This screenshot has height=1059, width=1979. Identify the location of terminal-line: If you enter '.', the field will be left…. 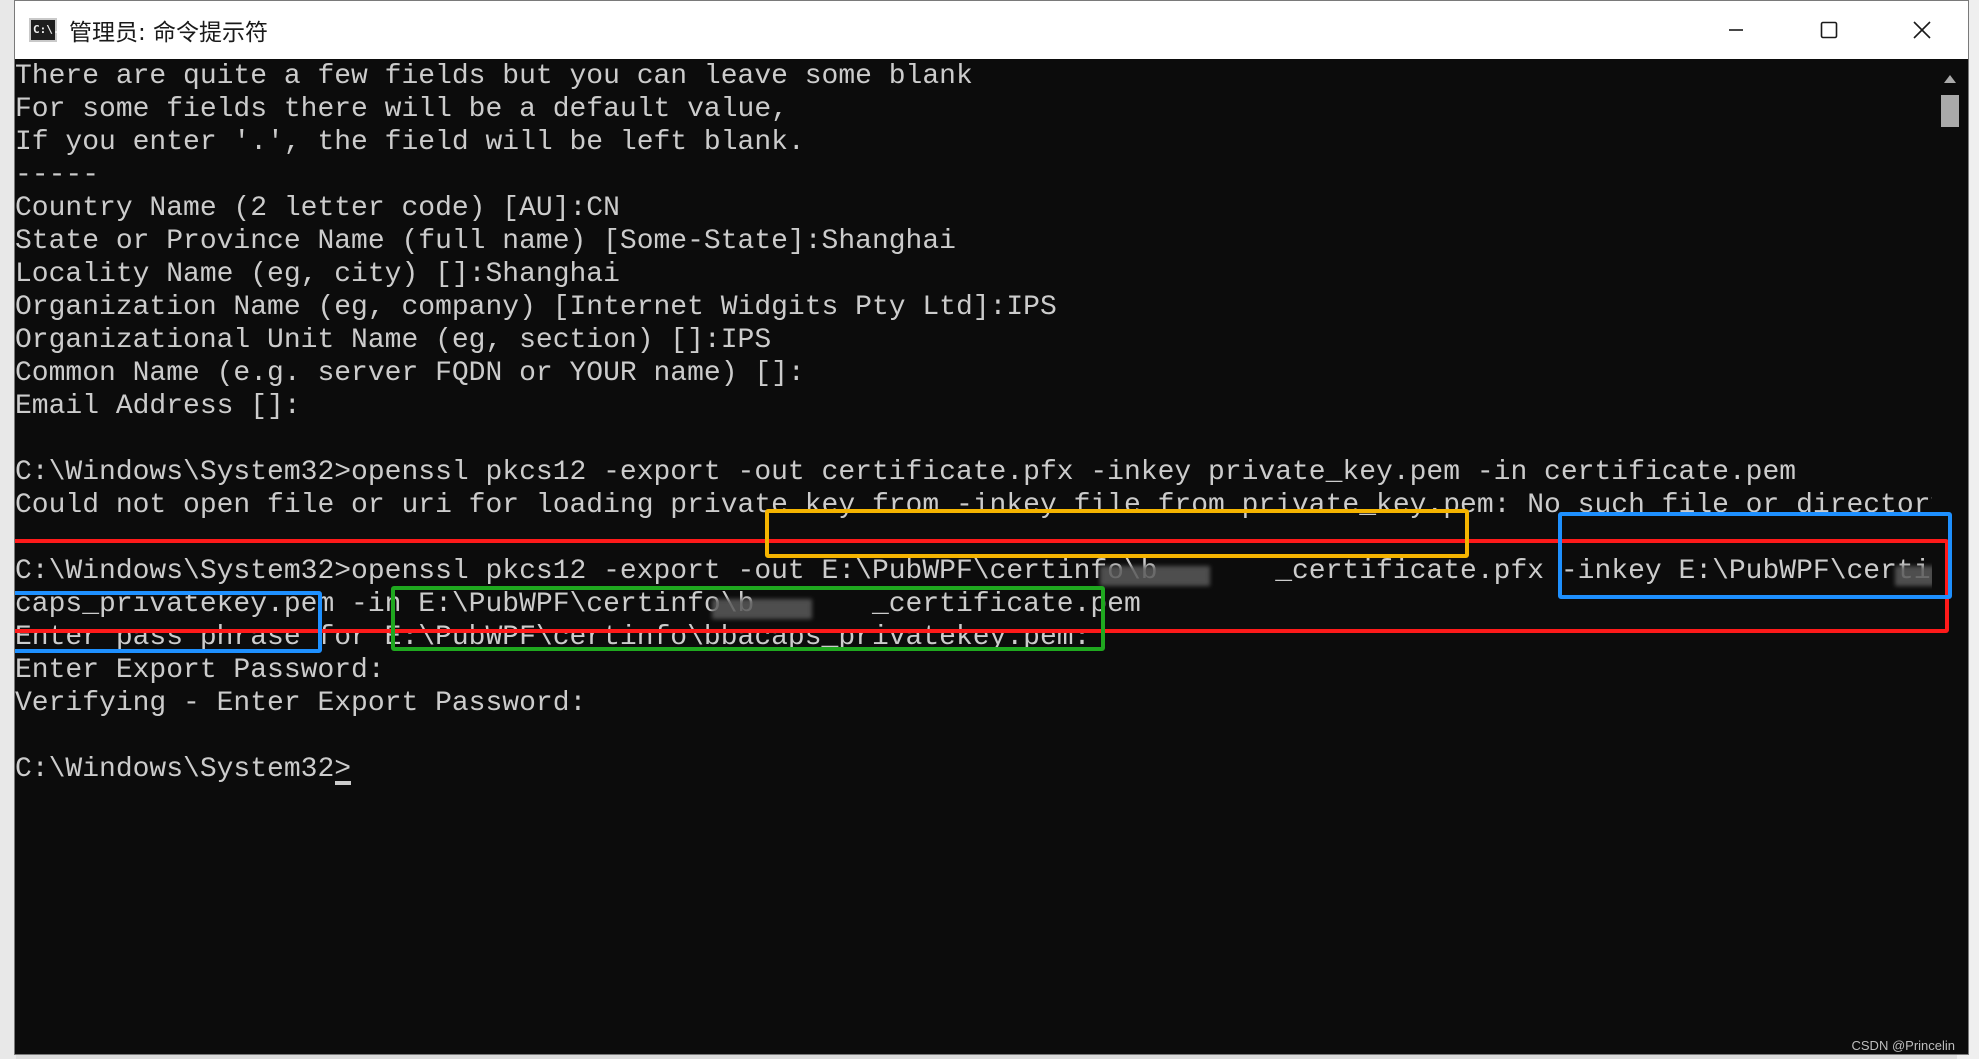
(410, 142).